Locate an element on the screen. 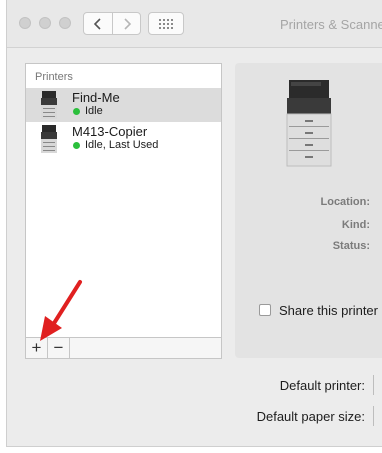  minimize-window-button is located at coordinates (45, 23).